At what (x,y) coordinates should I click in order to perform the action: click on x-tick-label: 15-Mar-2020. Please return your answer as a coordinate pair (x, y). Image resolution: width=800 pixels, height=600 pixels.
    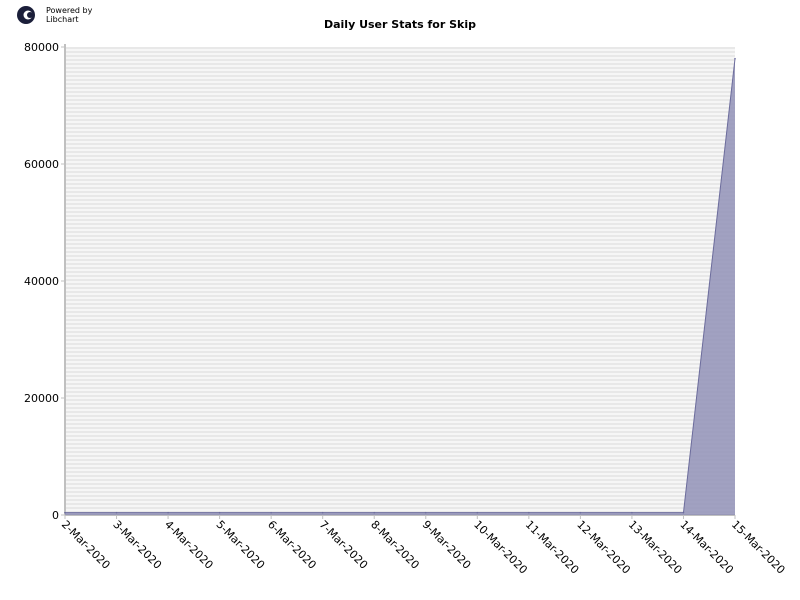
    Looking at the image, I should click on (758, 547).